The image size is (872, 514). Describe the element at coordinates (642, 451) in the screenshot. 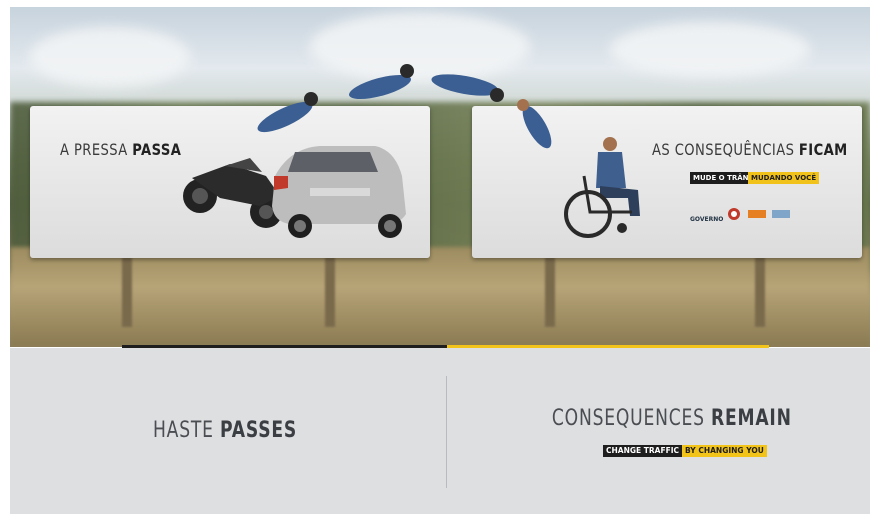

I see `slogan-change-traffic: CHANGE TRAFFIC` at that location.